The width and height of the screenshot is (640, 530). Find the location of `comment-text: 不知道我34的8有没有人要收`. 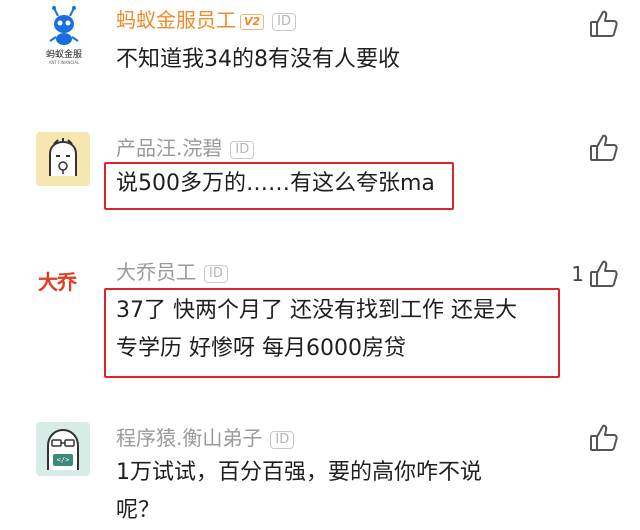

comment-text: 不知道我34的8有没有人要收 is located at coordinates (258, 60).